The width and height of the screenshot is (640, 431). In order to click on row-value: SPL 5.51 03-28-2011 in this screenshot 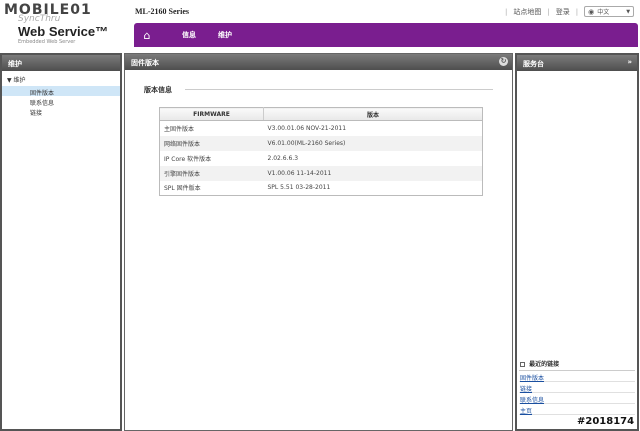, I will do `click(299, 188)`.